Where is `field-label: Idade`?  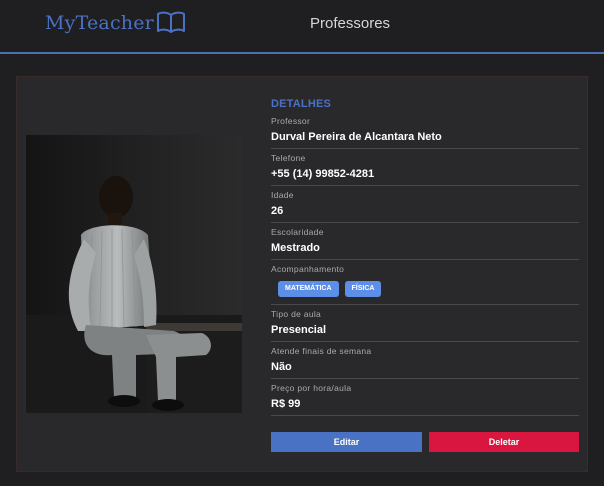
field-label: Idade is located at coordinates (282, 195).